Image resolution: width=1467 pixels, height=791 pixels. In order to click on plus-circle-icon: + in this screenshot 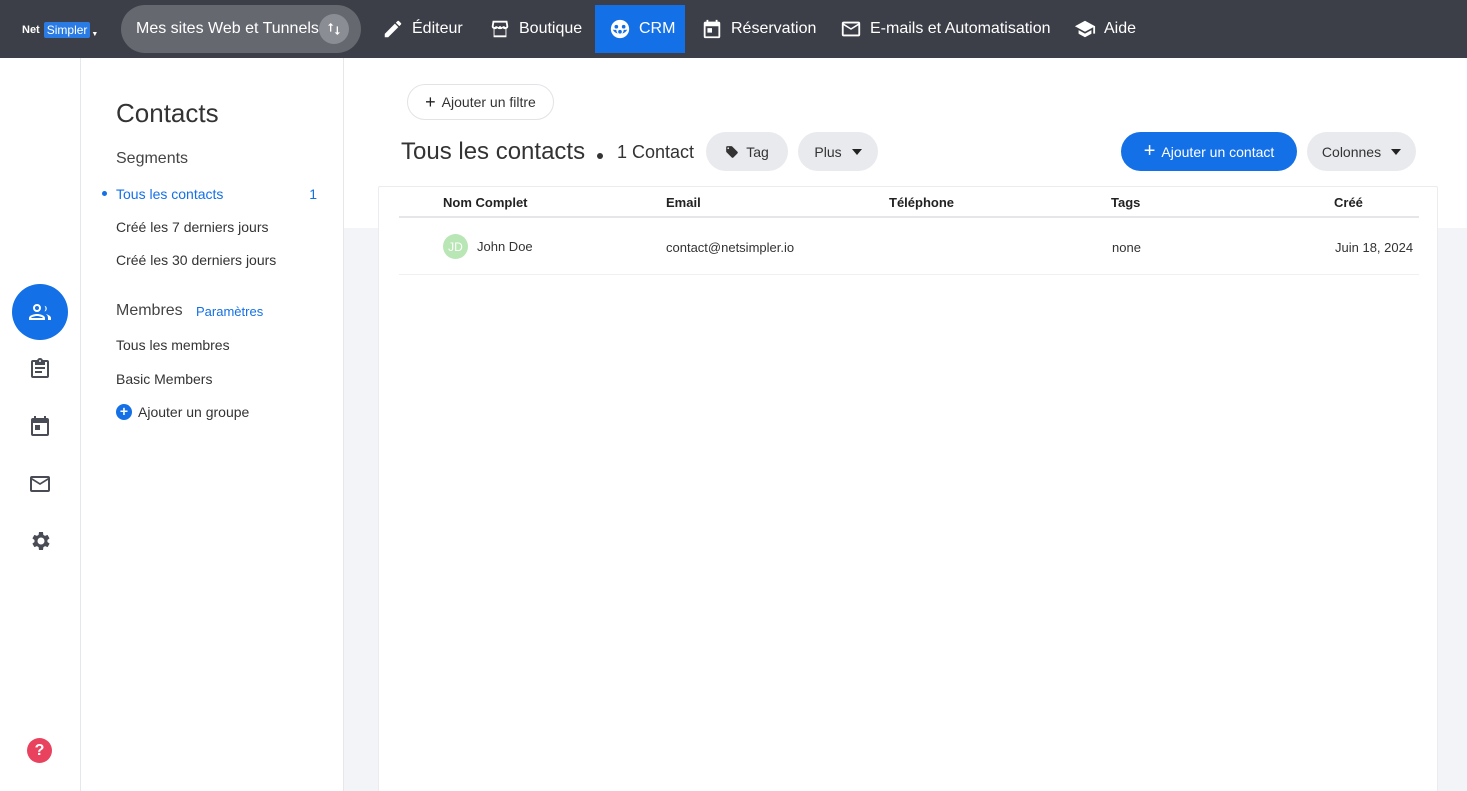, I will do `click(124, 412)`.